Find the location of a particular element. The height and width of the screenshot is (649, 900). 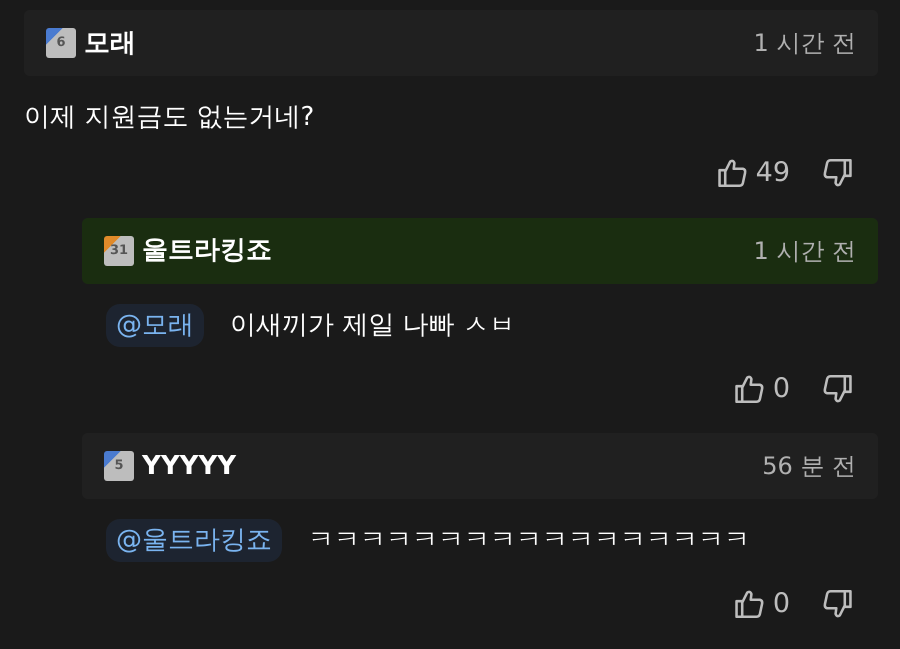

author-name: 모래 is located at coordinates (110, 43).